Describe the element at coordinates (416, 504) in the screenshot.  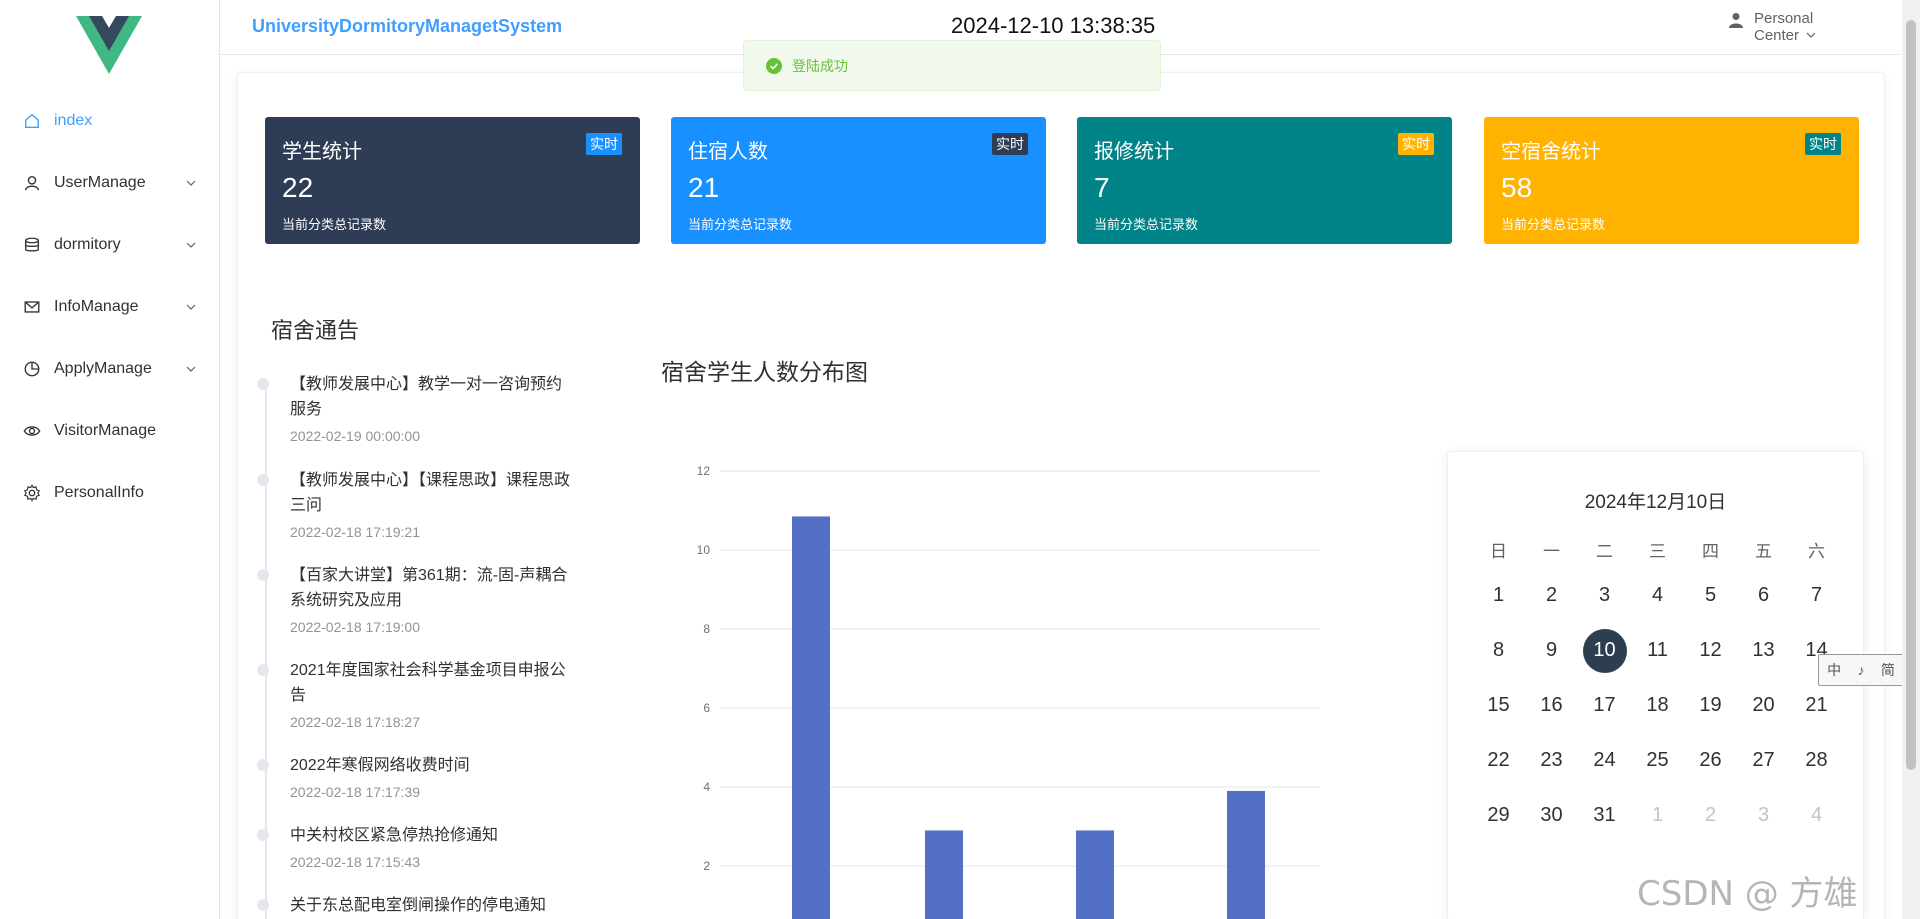
I see `notice-item: 【教师发展中心】【课程思政】课程思政三问 2022-02-18 17:19:21` at that location.